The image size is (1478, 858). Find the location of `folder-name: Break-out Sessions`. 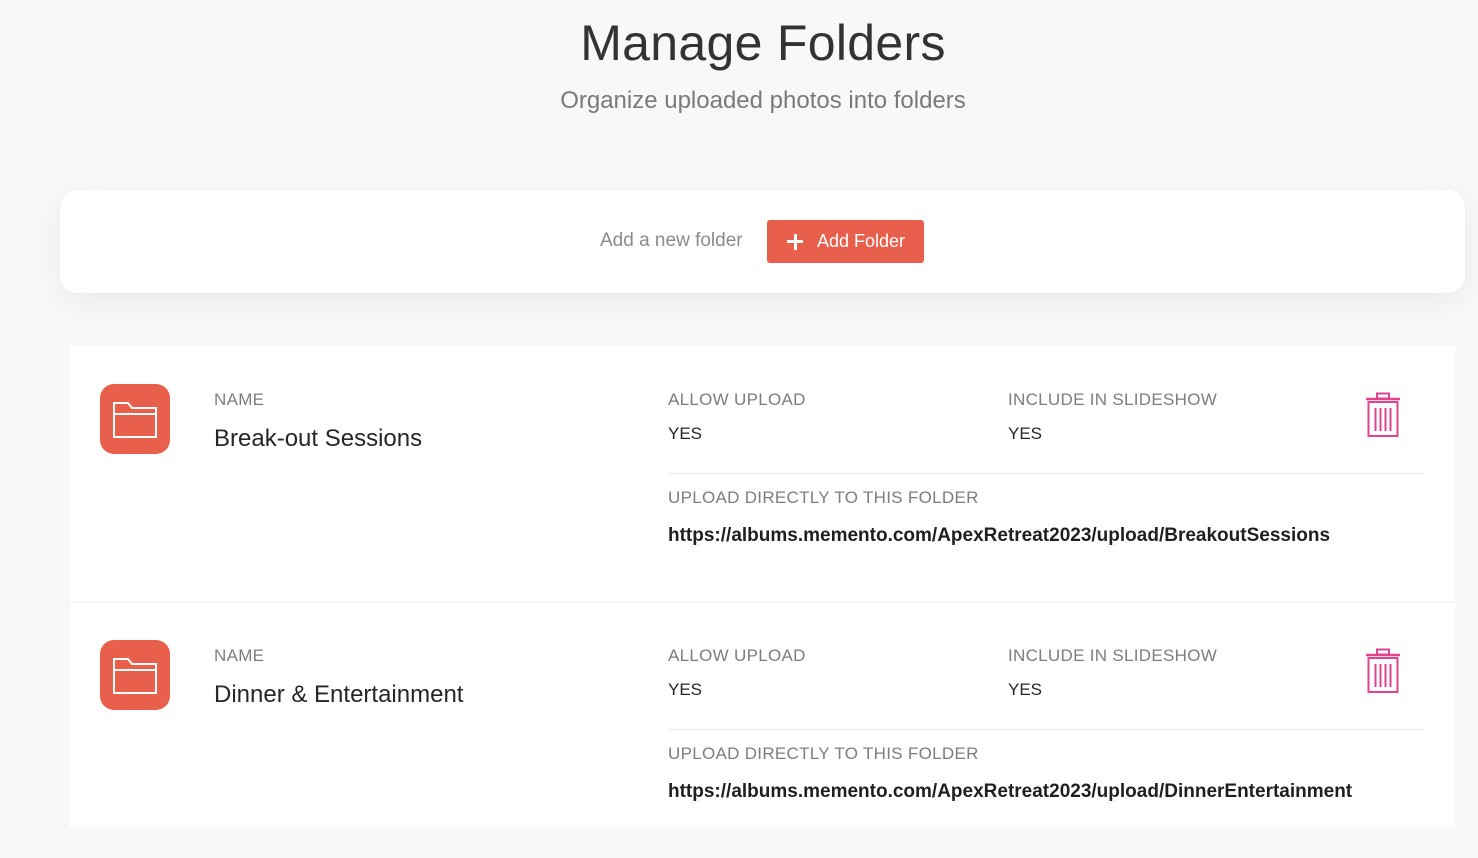

folder-name: Break-out Sessions is located at coordinates (318, 438).